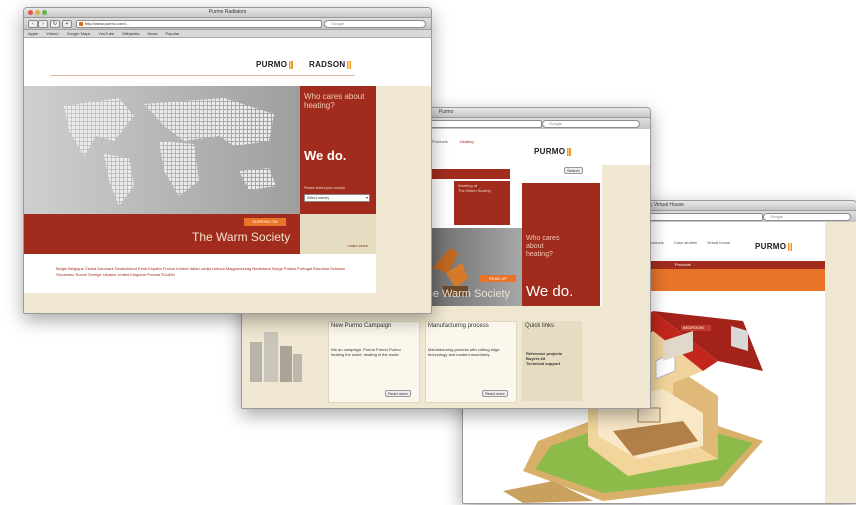  Describe the element at coordinates (482, 173) in the screenshot. I see `nav-tab-right` at that location.